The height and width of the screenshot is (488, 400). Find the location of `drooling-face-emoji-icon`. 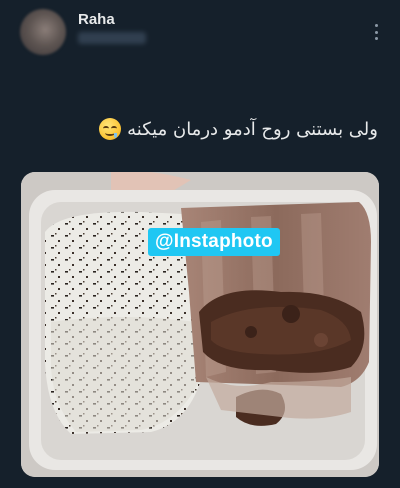

drooling-face-emoji-icon is located at coordinates (110, 129).